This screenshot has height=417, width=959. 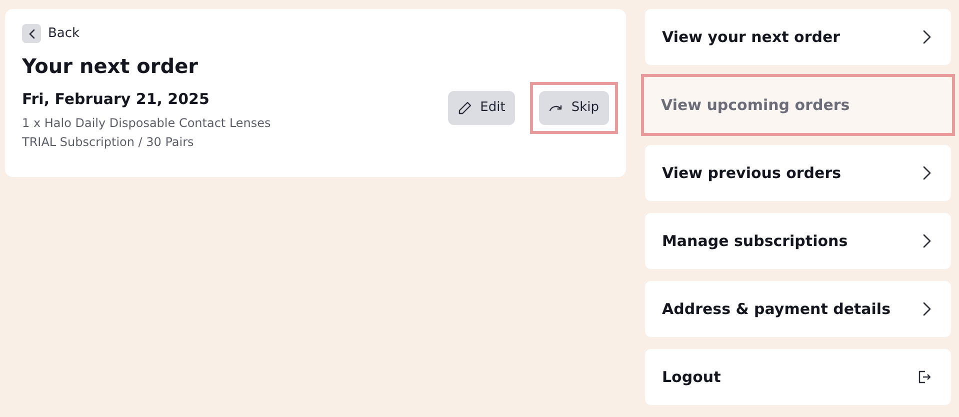 What do you see at coordinates (146, 123) in the screenshot?
I see `order-detail: 1 x Halo Daily Disposable Contact Lenses` at bounding box center [146, 123].